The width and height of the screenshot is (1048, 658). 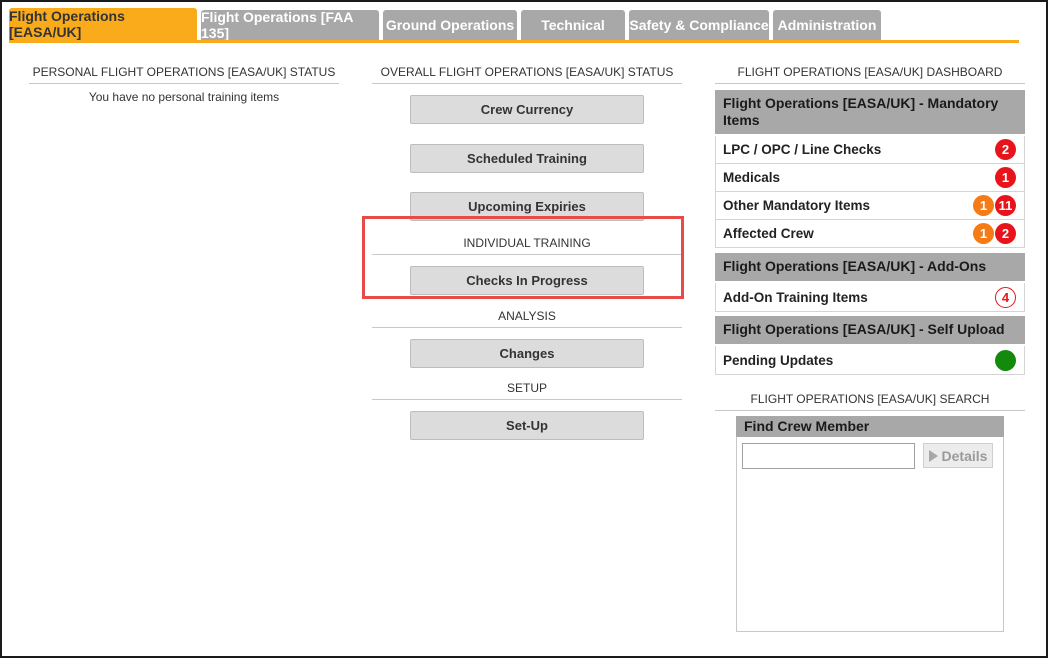 I want to click on tab-underline, so click(x=514, y=41).